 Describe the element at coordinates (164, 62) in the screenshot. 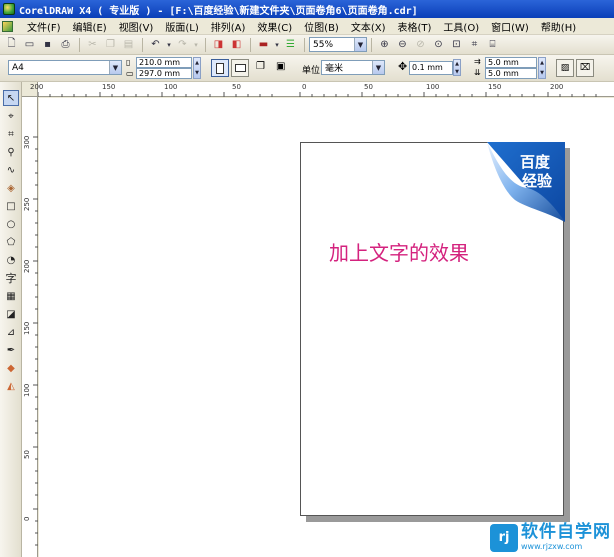

I see `page-width-field: 210.0 mm` at that location.